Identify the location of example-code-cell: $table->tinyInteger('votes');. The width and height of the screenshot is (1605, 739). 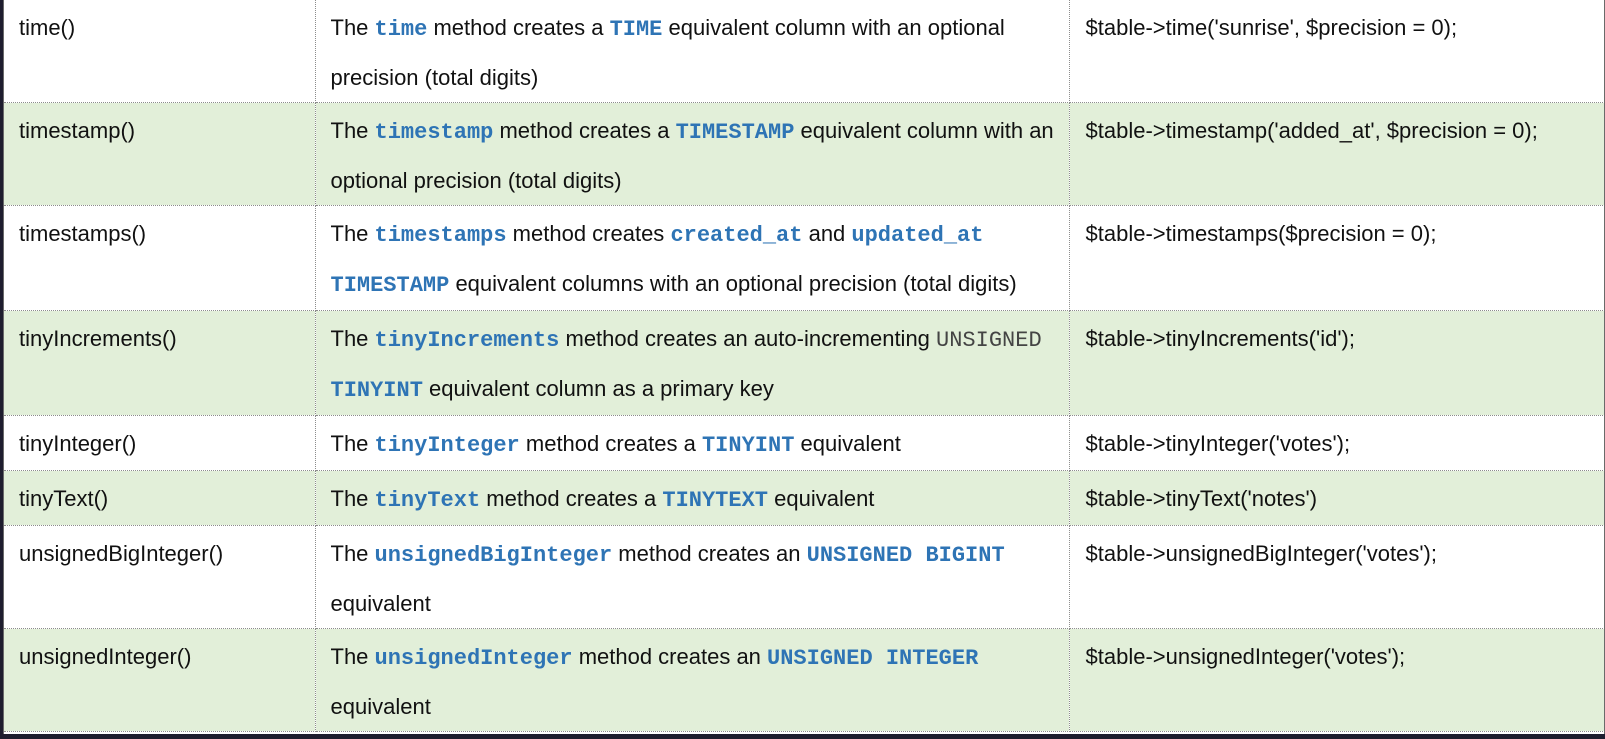
(1336, 443).